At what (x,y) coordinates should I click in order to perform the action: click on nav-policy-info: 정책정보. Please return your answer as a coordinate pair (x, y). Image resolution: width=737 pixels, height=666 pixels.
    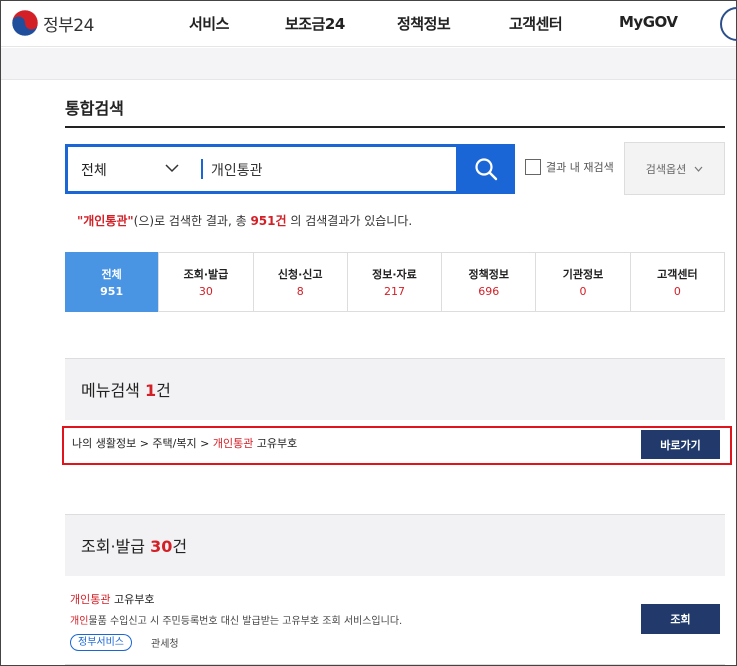
    Looking at the image, I should click on (424, 23).